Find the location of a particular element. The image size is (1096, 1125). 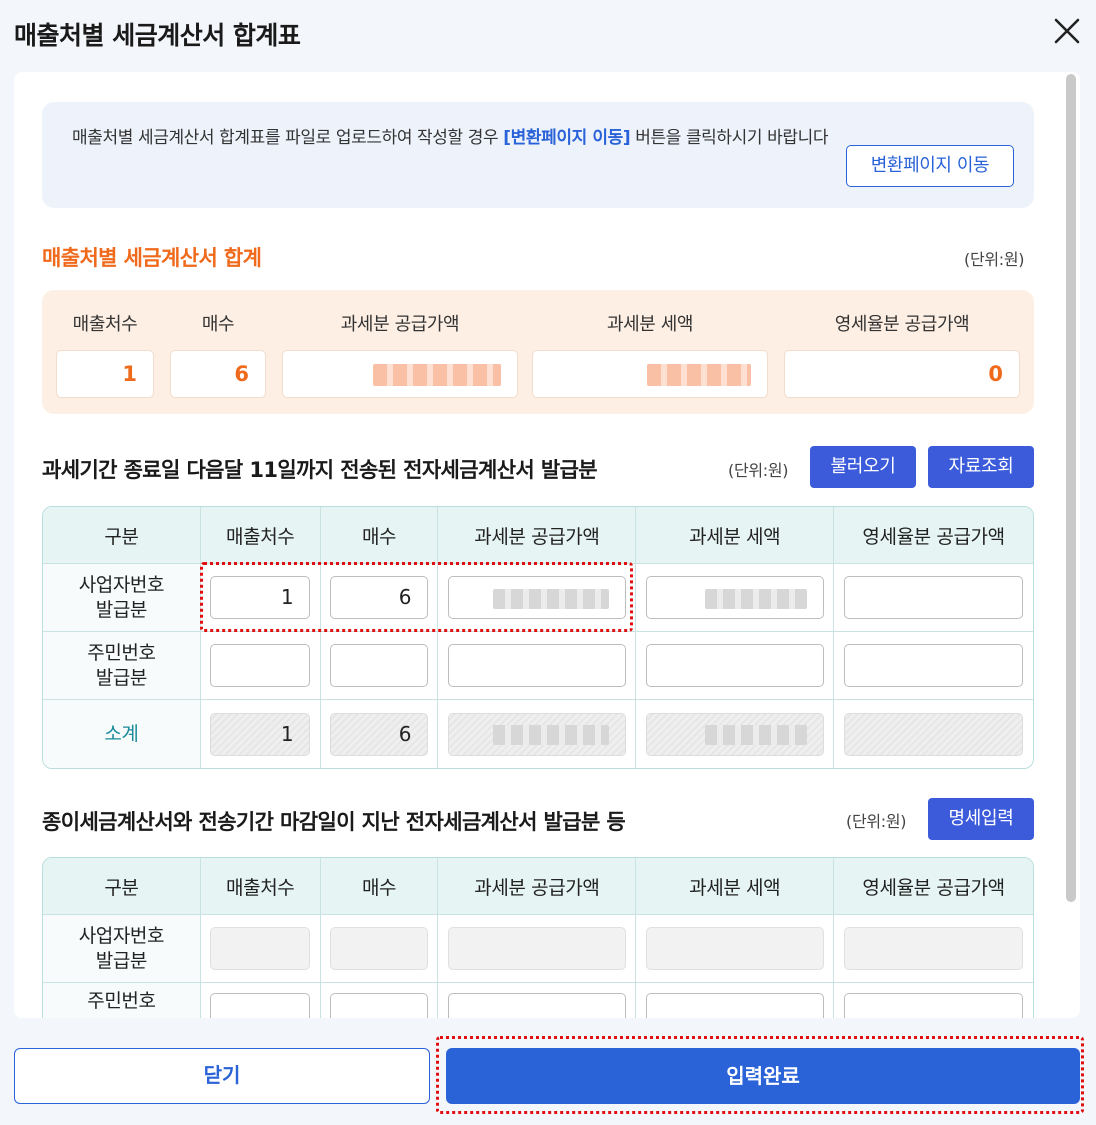

close-button: 닫기 is located at coordinates (222, 1076).